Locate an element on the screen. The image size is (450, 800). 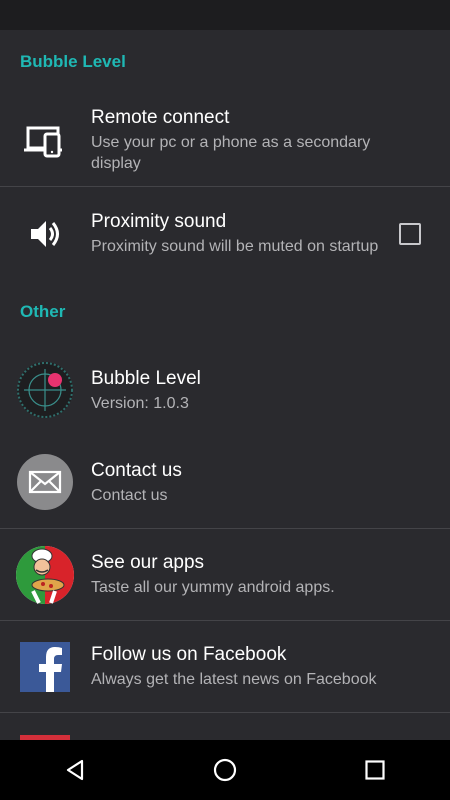
pref-summary: Always get the latest news on Facebook is located at coordinates (234, 679).